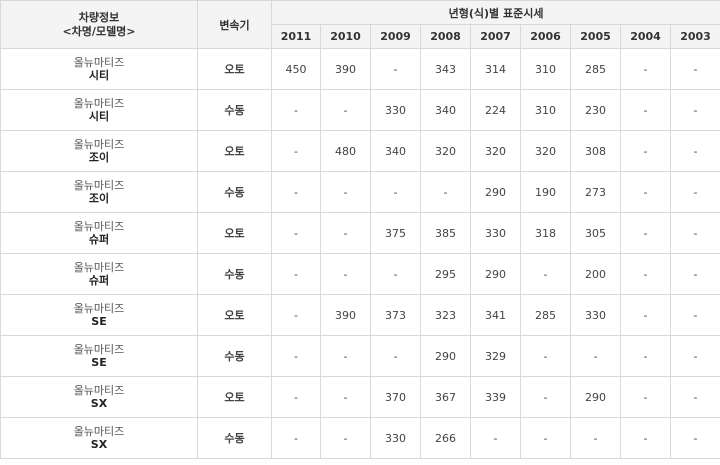 Image resolution: width=720 pixels, height=465 pixels. Describe the element at coordinates (445, 36) in the screenshot. I see `year-header: 2008` at that location.